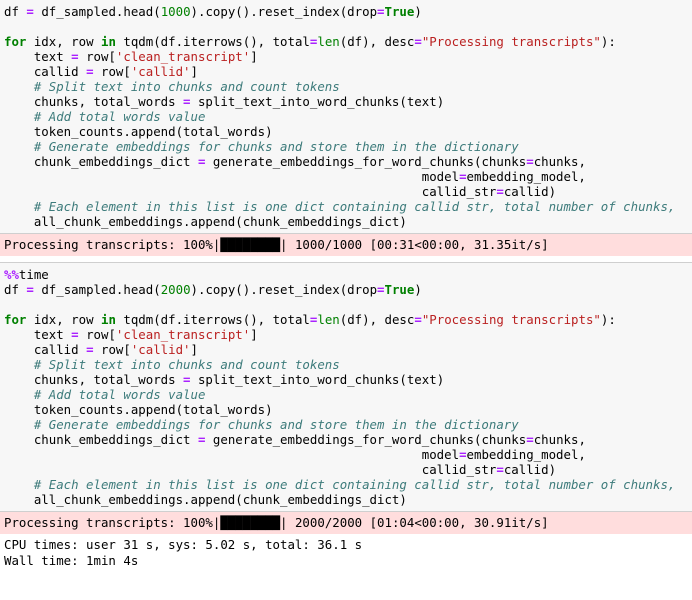 The height and width of the screenshot is (600, 692). What do you see at coordinates (63, 41) in the screenshot?
I see `code-token-plain: idx, row` at bounding box center [63, 41].